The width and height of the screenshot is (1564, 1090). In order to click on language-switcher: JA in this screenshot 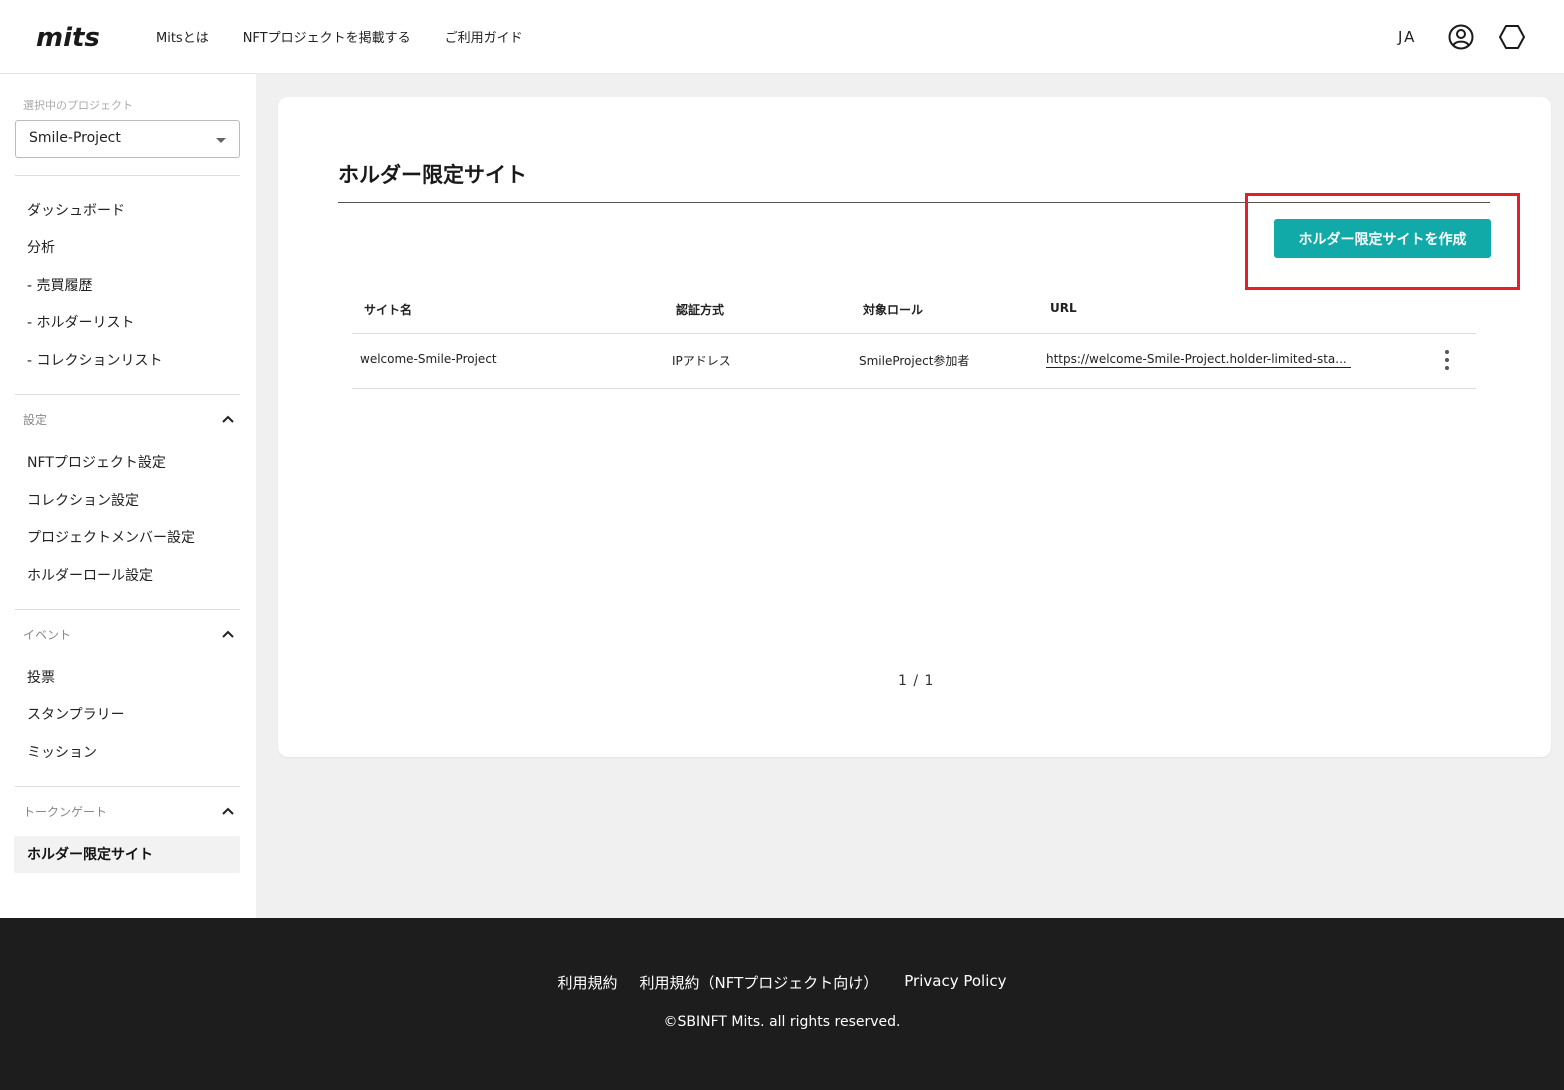, I will do `click(1407, 37)`.